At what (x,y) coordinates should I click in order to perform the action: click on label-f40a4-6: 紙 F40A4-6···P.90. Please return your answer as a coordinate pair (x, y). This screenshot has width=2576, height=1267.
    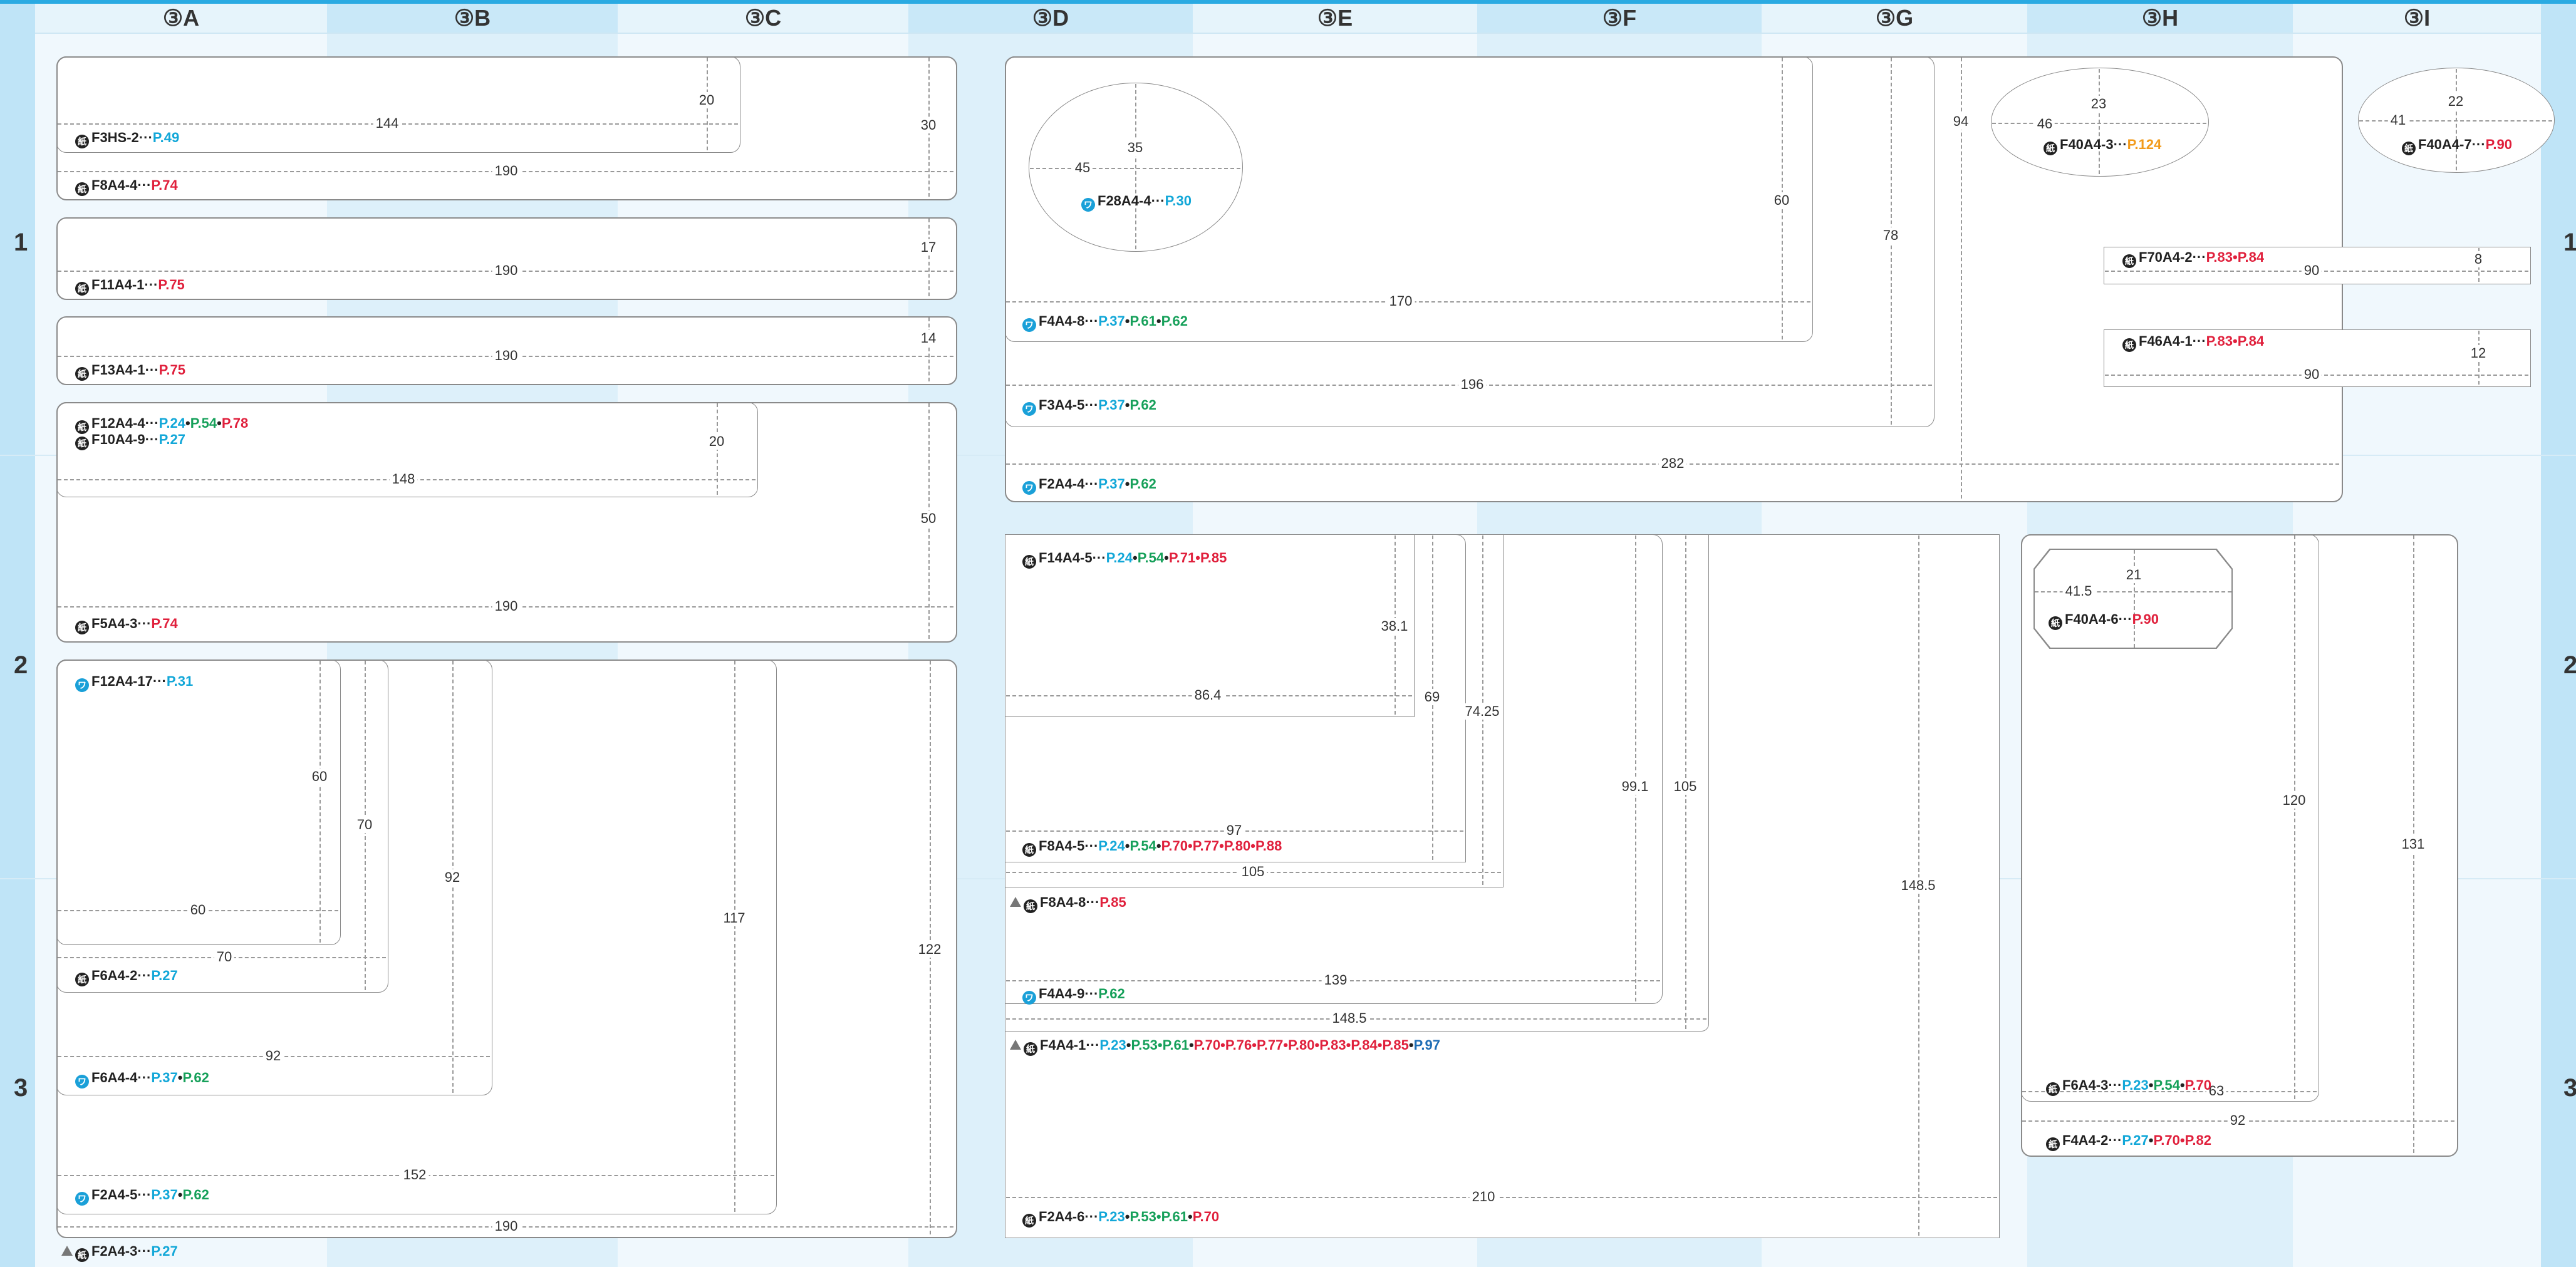
    Looking at the image, I should click on (2104, 621).